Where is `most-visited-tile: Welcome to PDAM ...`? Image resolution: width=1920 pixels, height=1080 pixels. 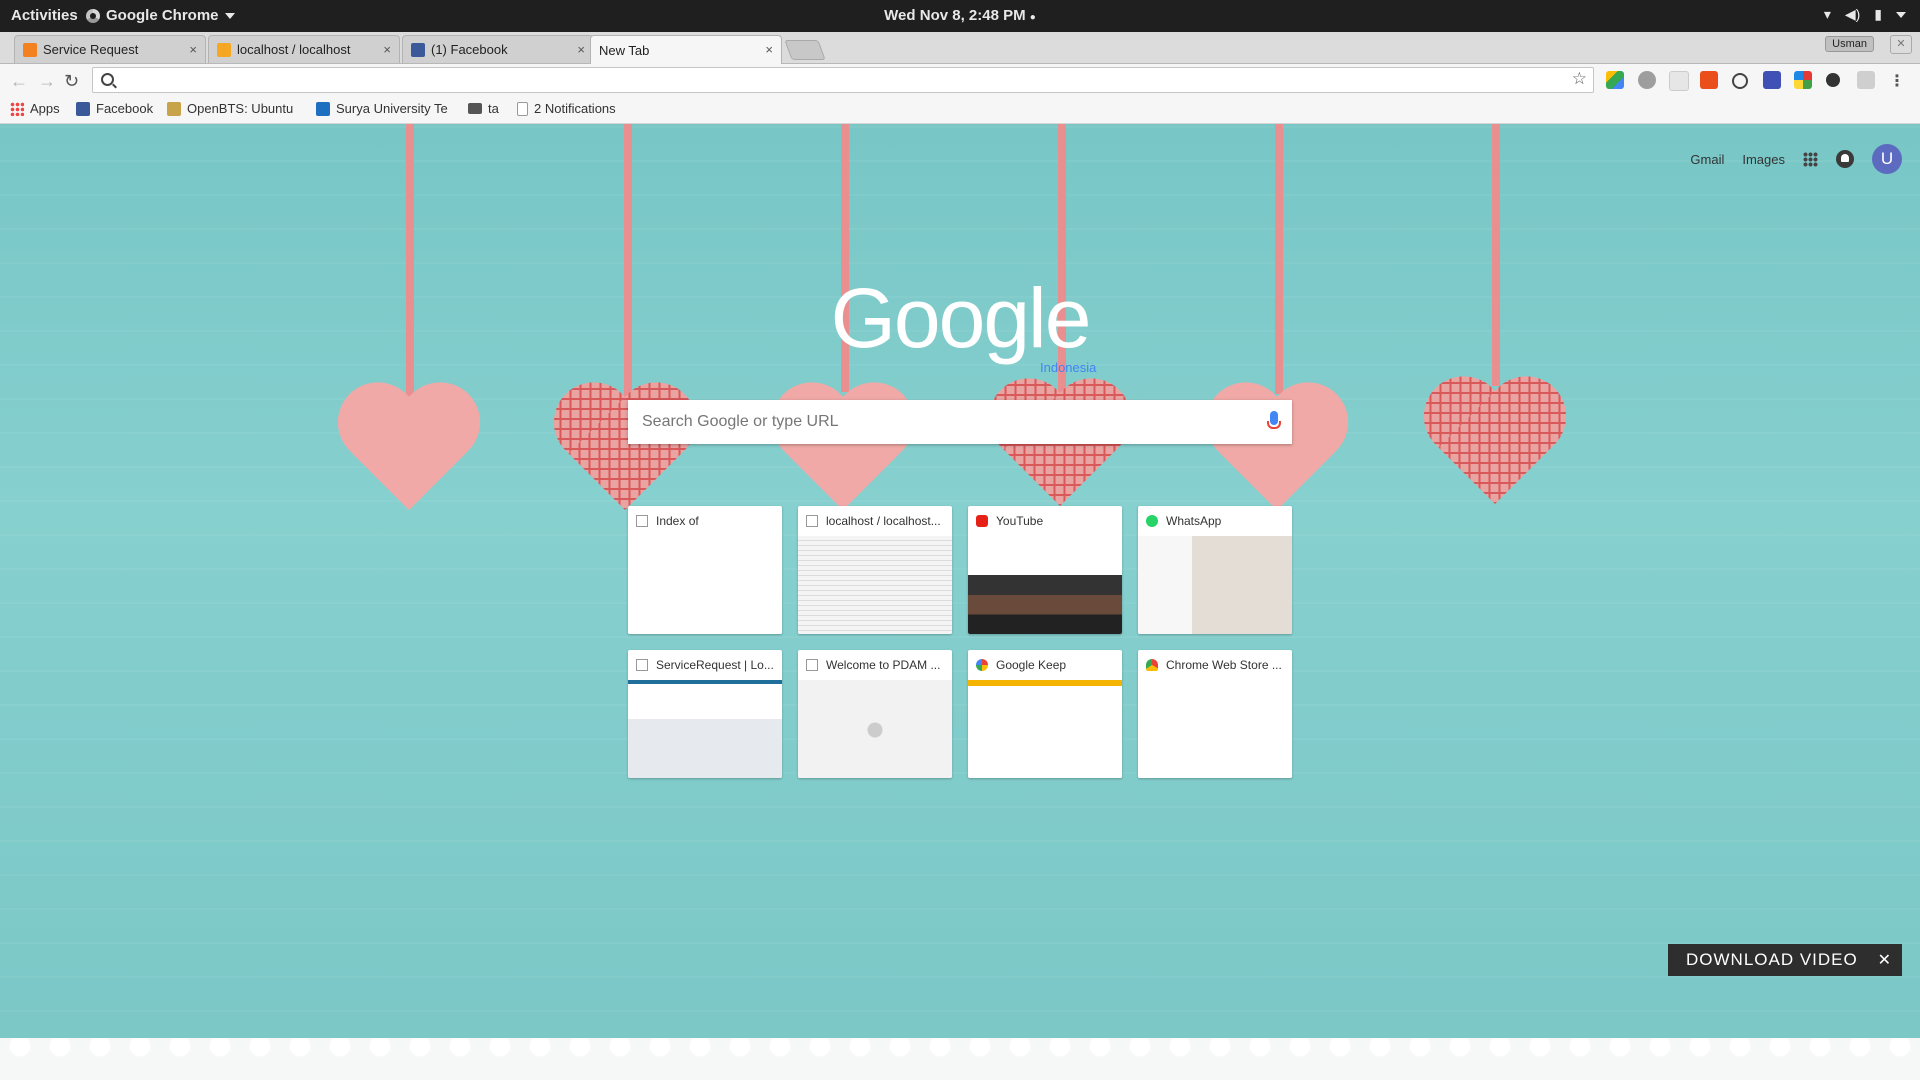
most-visited-tile: Welcome to PDAM ... is located at coordinates (875, 714).